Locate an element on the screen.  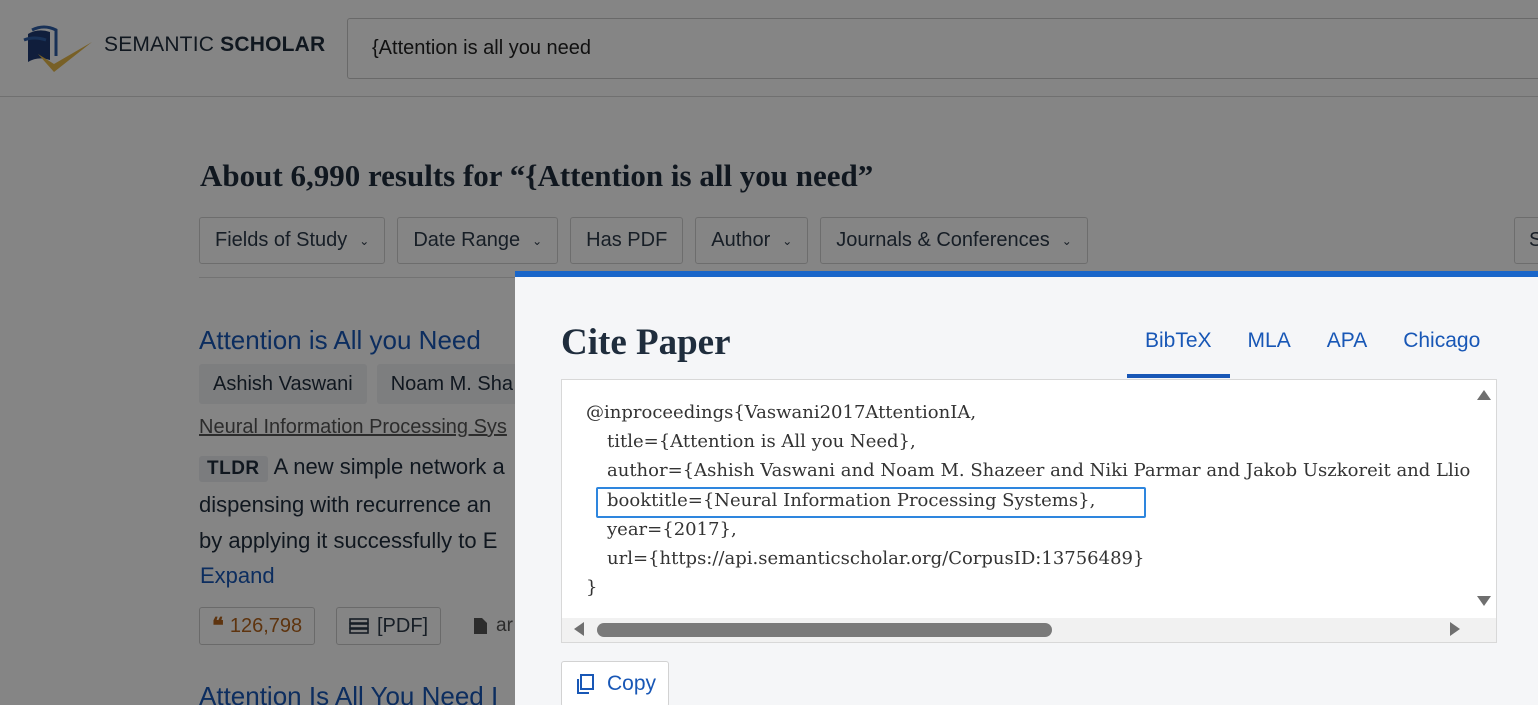
copy-icon is located at coordinates (585, 684).